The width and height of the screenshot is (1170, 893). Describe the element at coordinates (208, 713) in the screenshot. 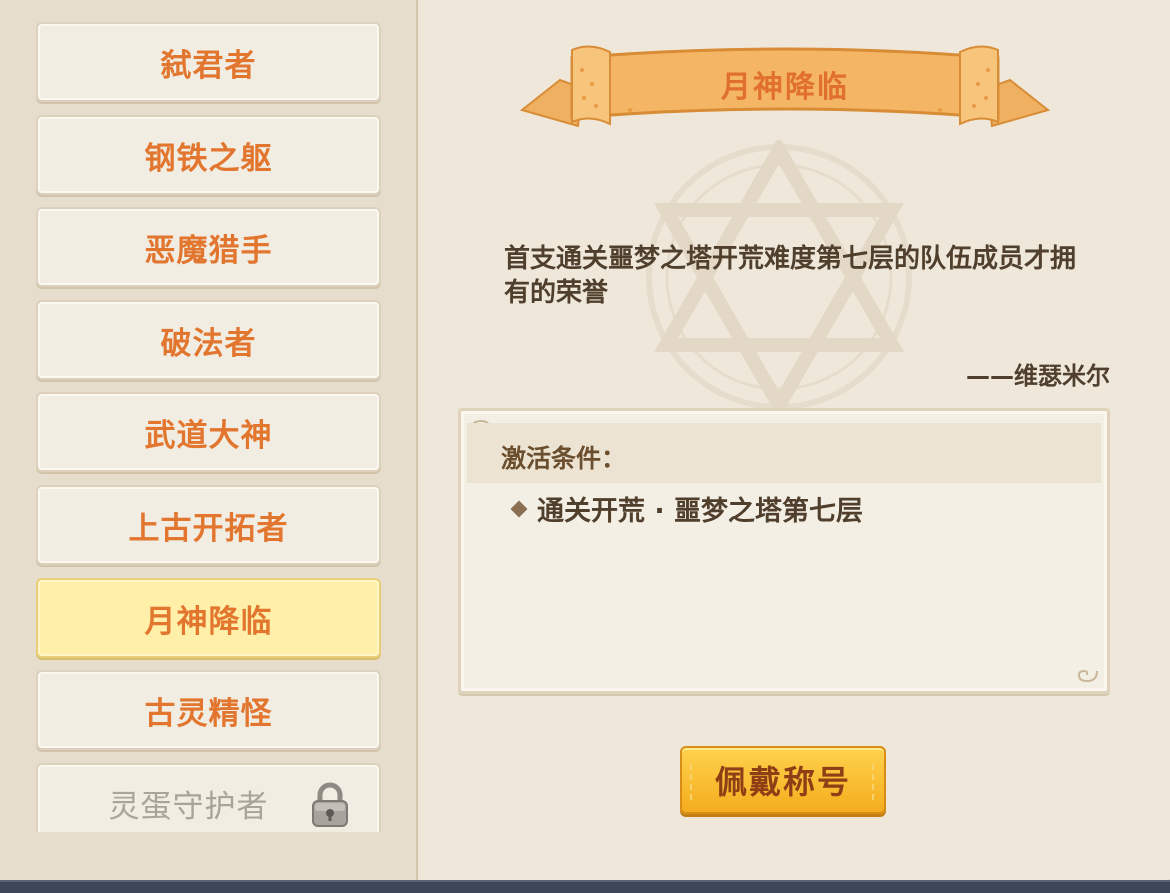

I see `title-item-label: 古灵精怪` at that location.